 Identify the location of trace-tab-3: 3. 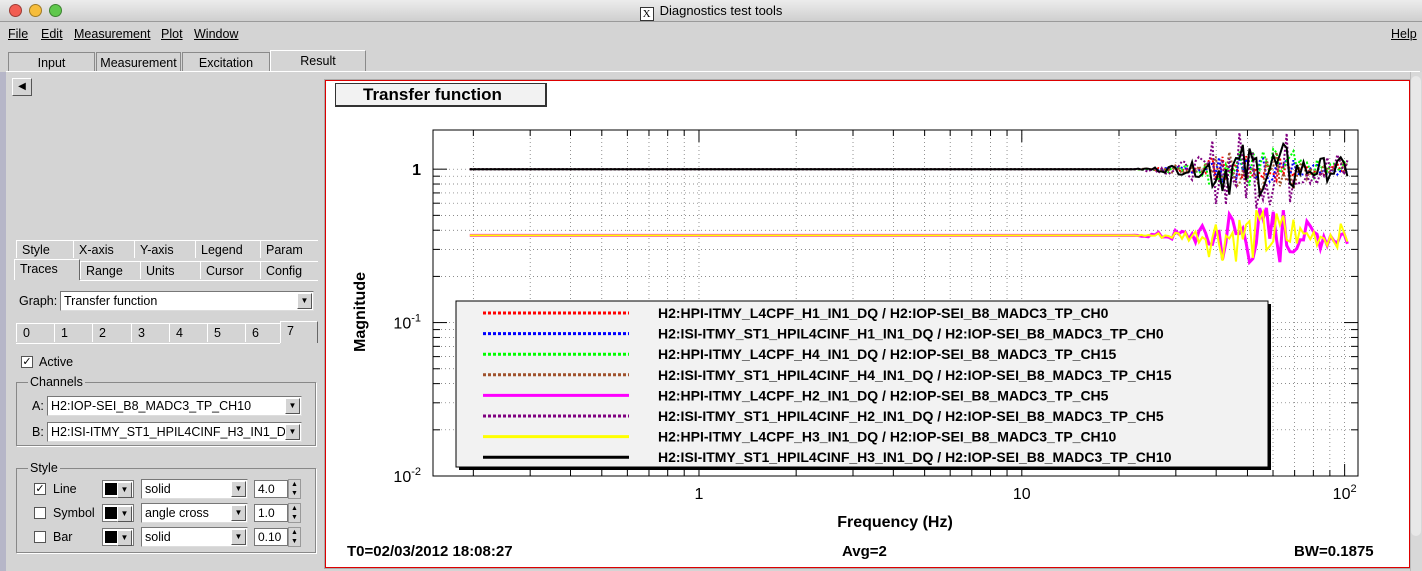
(150, 332).